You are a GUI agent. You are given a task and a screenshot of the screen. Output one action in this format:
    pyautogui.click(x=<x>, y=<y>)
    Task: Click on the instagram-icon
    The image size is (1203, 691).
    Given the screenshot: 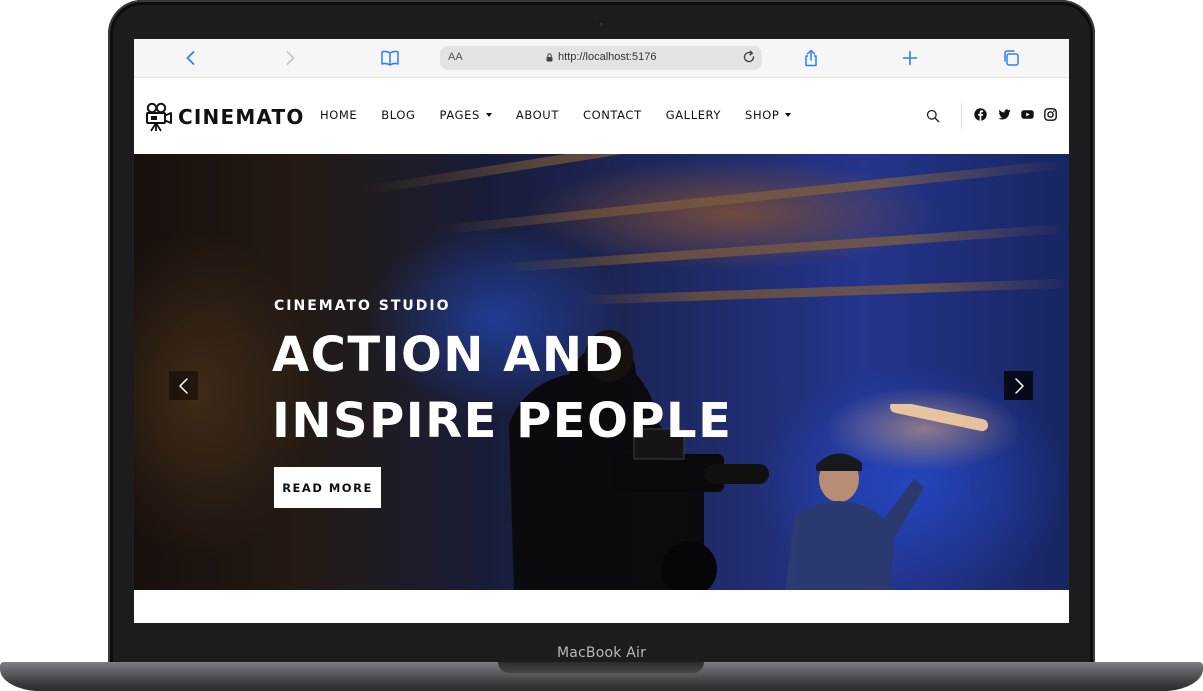 What is the action you would take?
    pyautogui.click(x=1050, y=114)
    